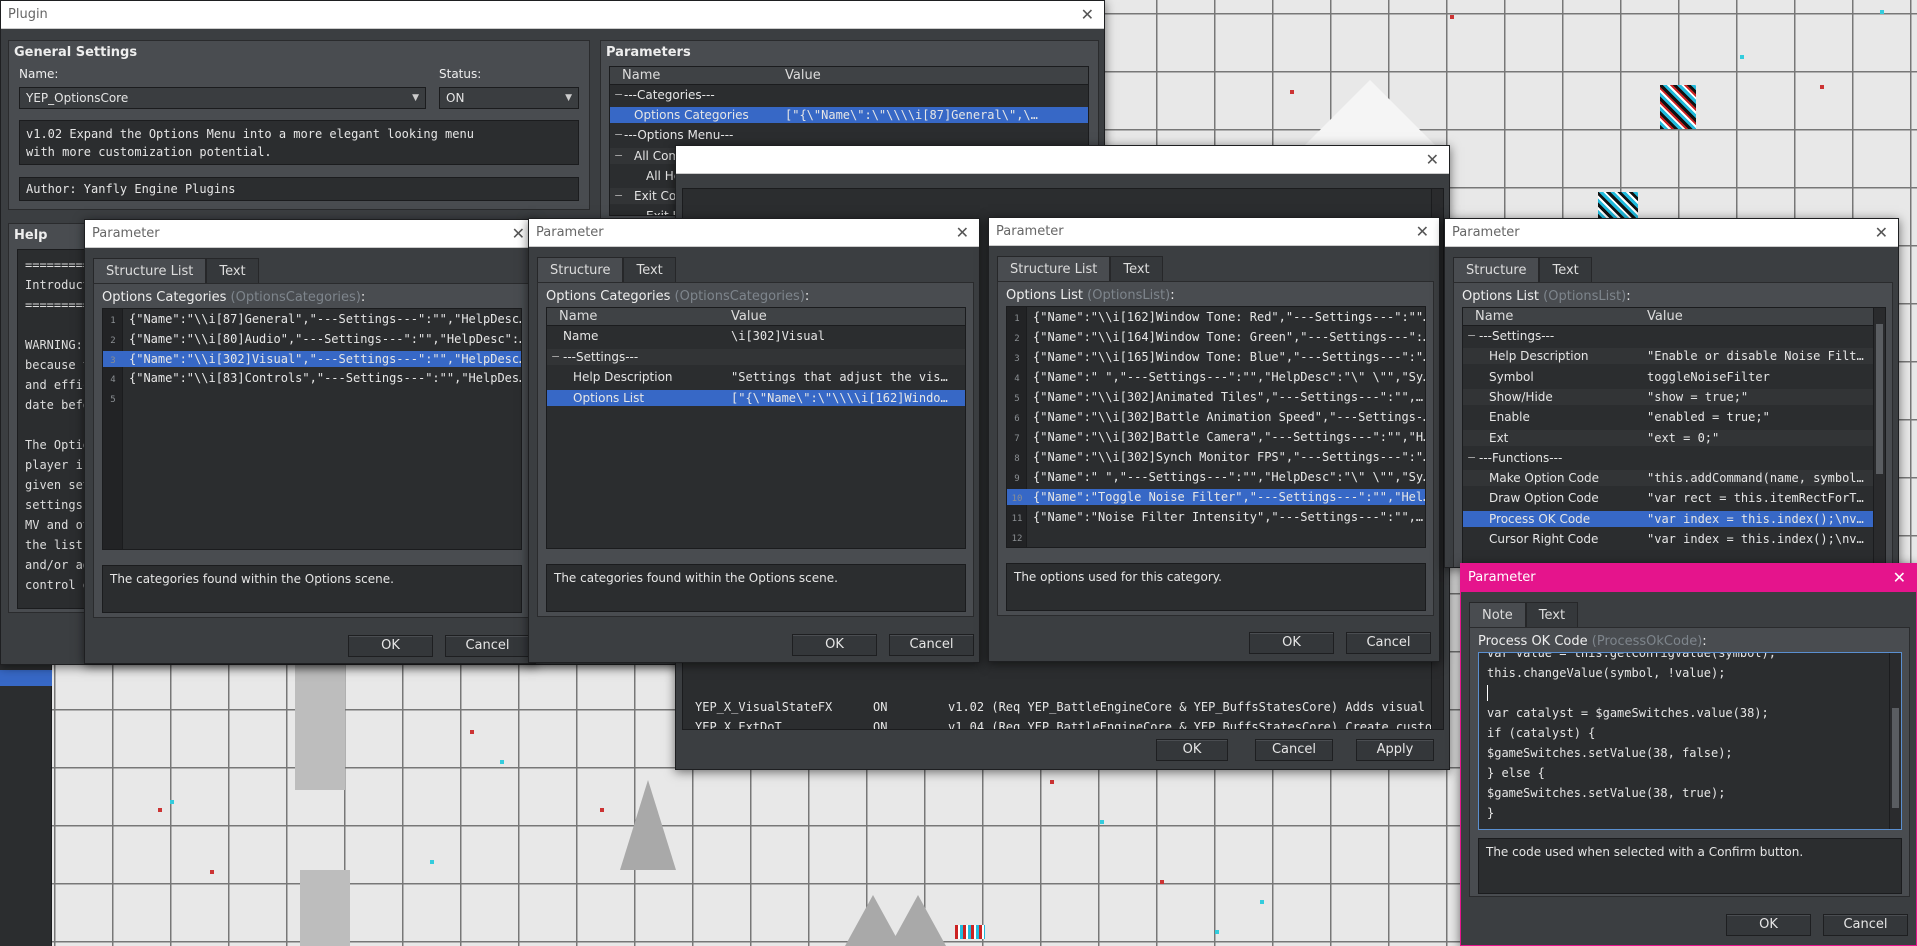  What do you see at coordinates (1618, 205) in the screenshot?
I see `map-sprite` at bounding box center [1618, 205].